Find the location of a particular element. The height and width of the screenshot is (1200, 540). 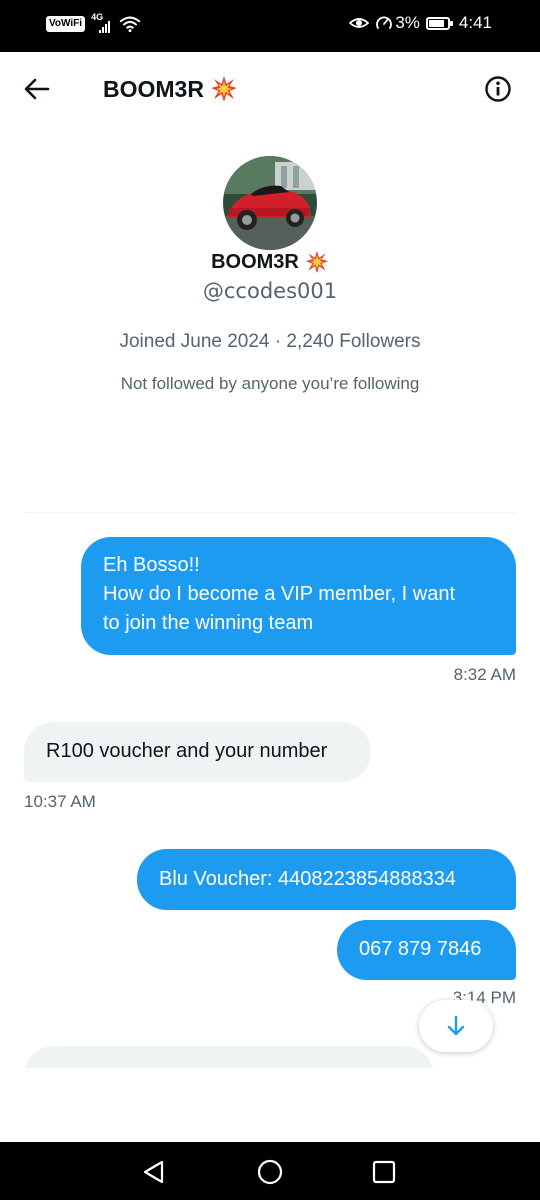

joined-date: Joined June 2024 is located at coordinates (194, 341).